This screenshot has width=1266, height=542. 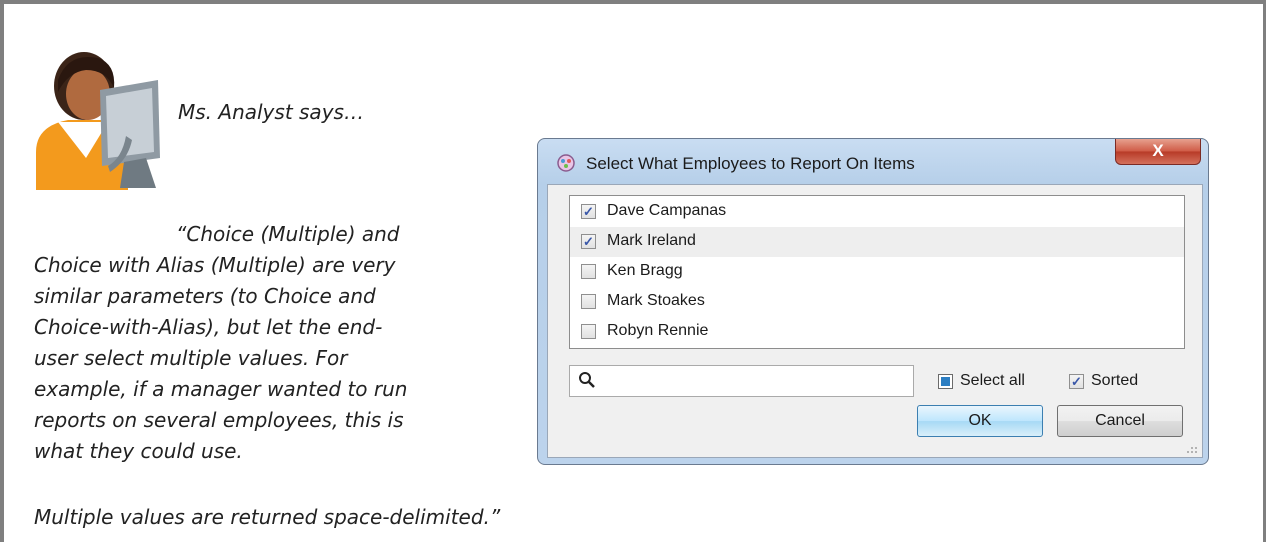 I want to click on resize-grip-icon, so click(x=1192, y=449).